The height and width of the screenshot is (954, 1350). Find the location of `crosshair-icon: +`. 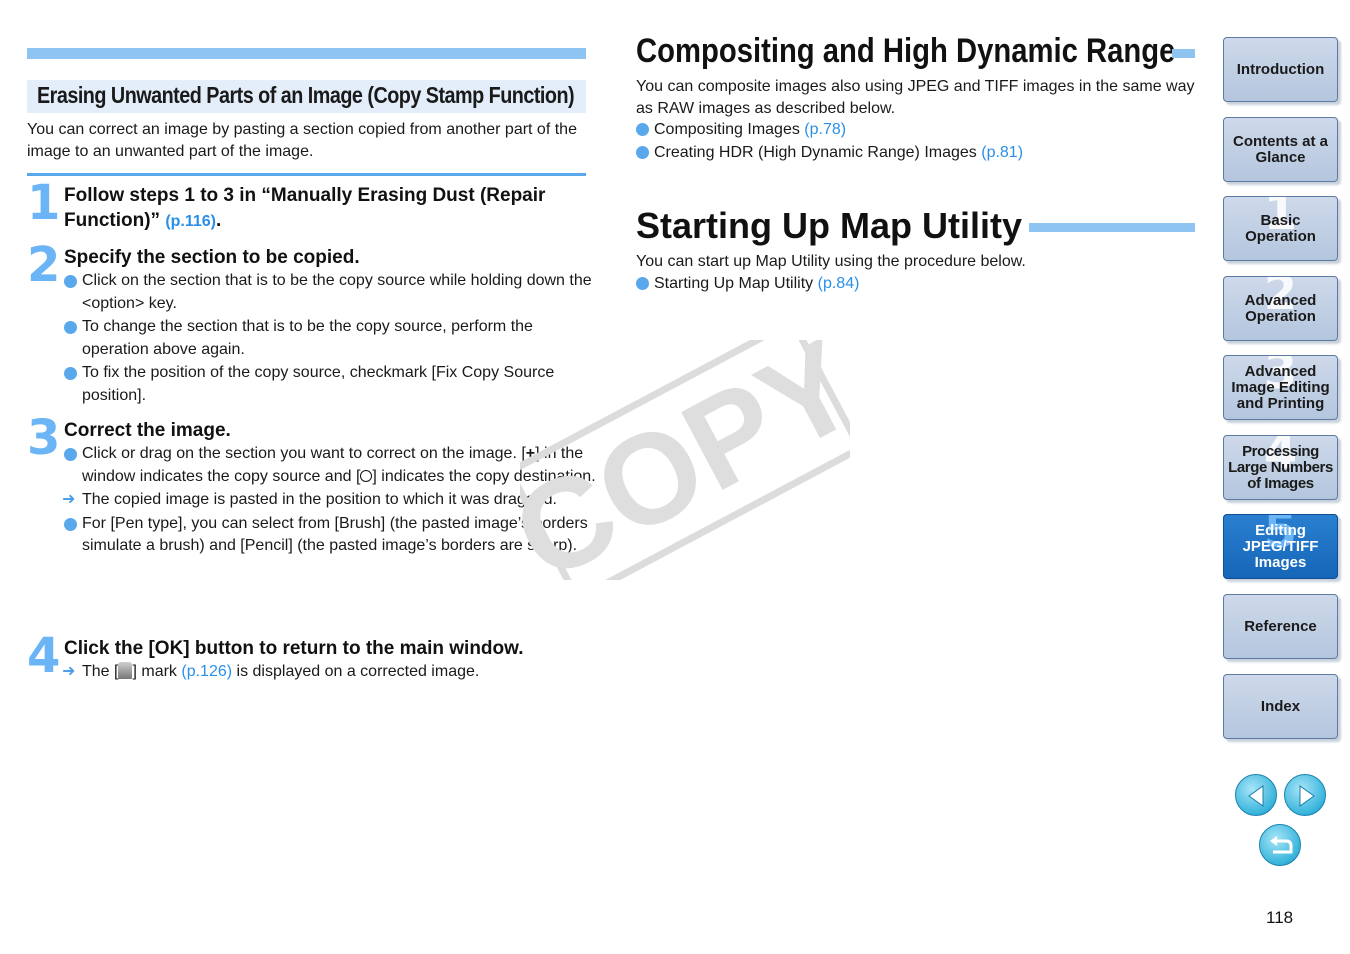

crosshair-icon: + is located at coordinates (530, 453).